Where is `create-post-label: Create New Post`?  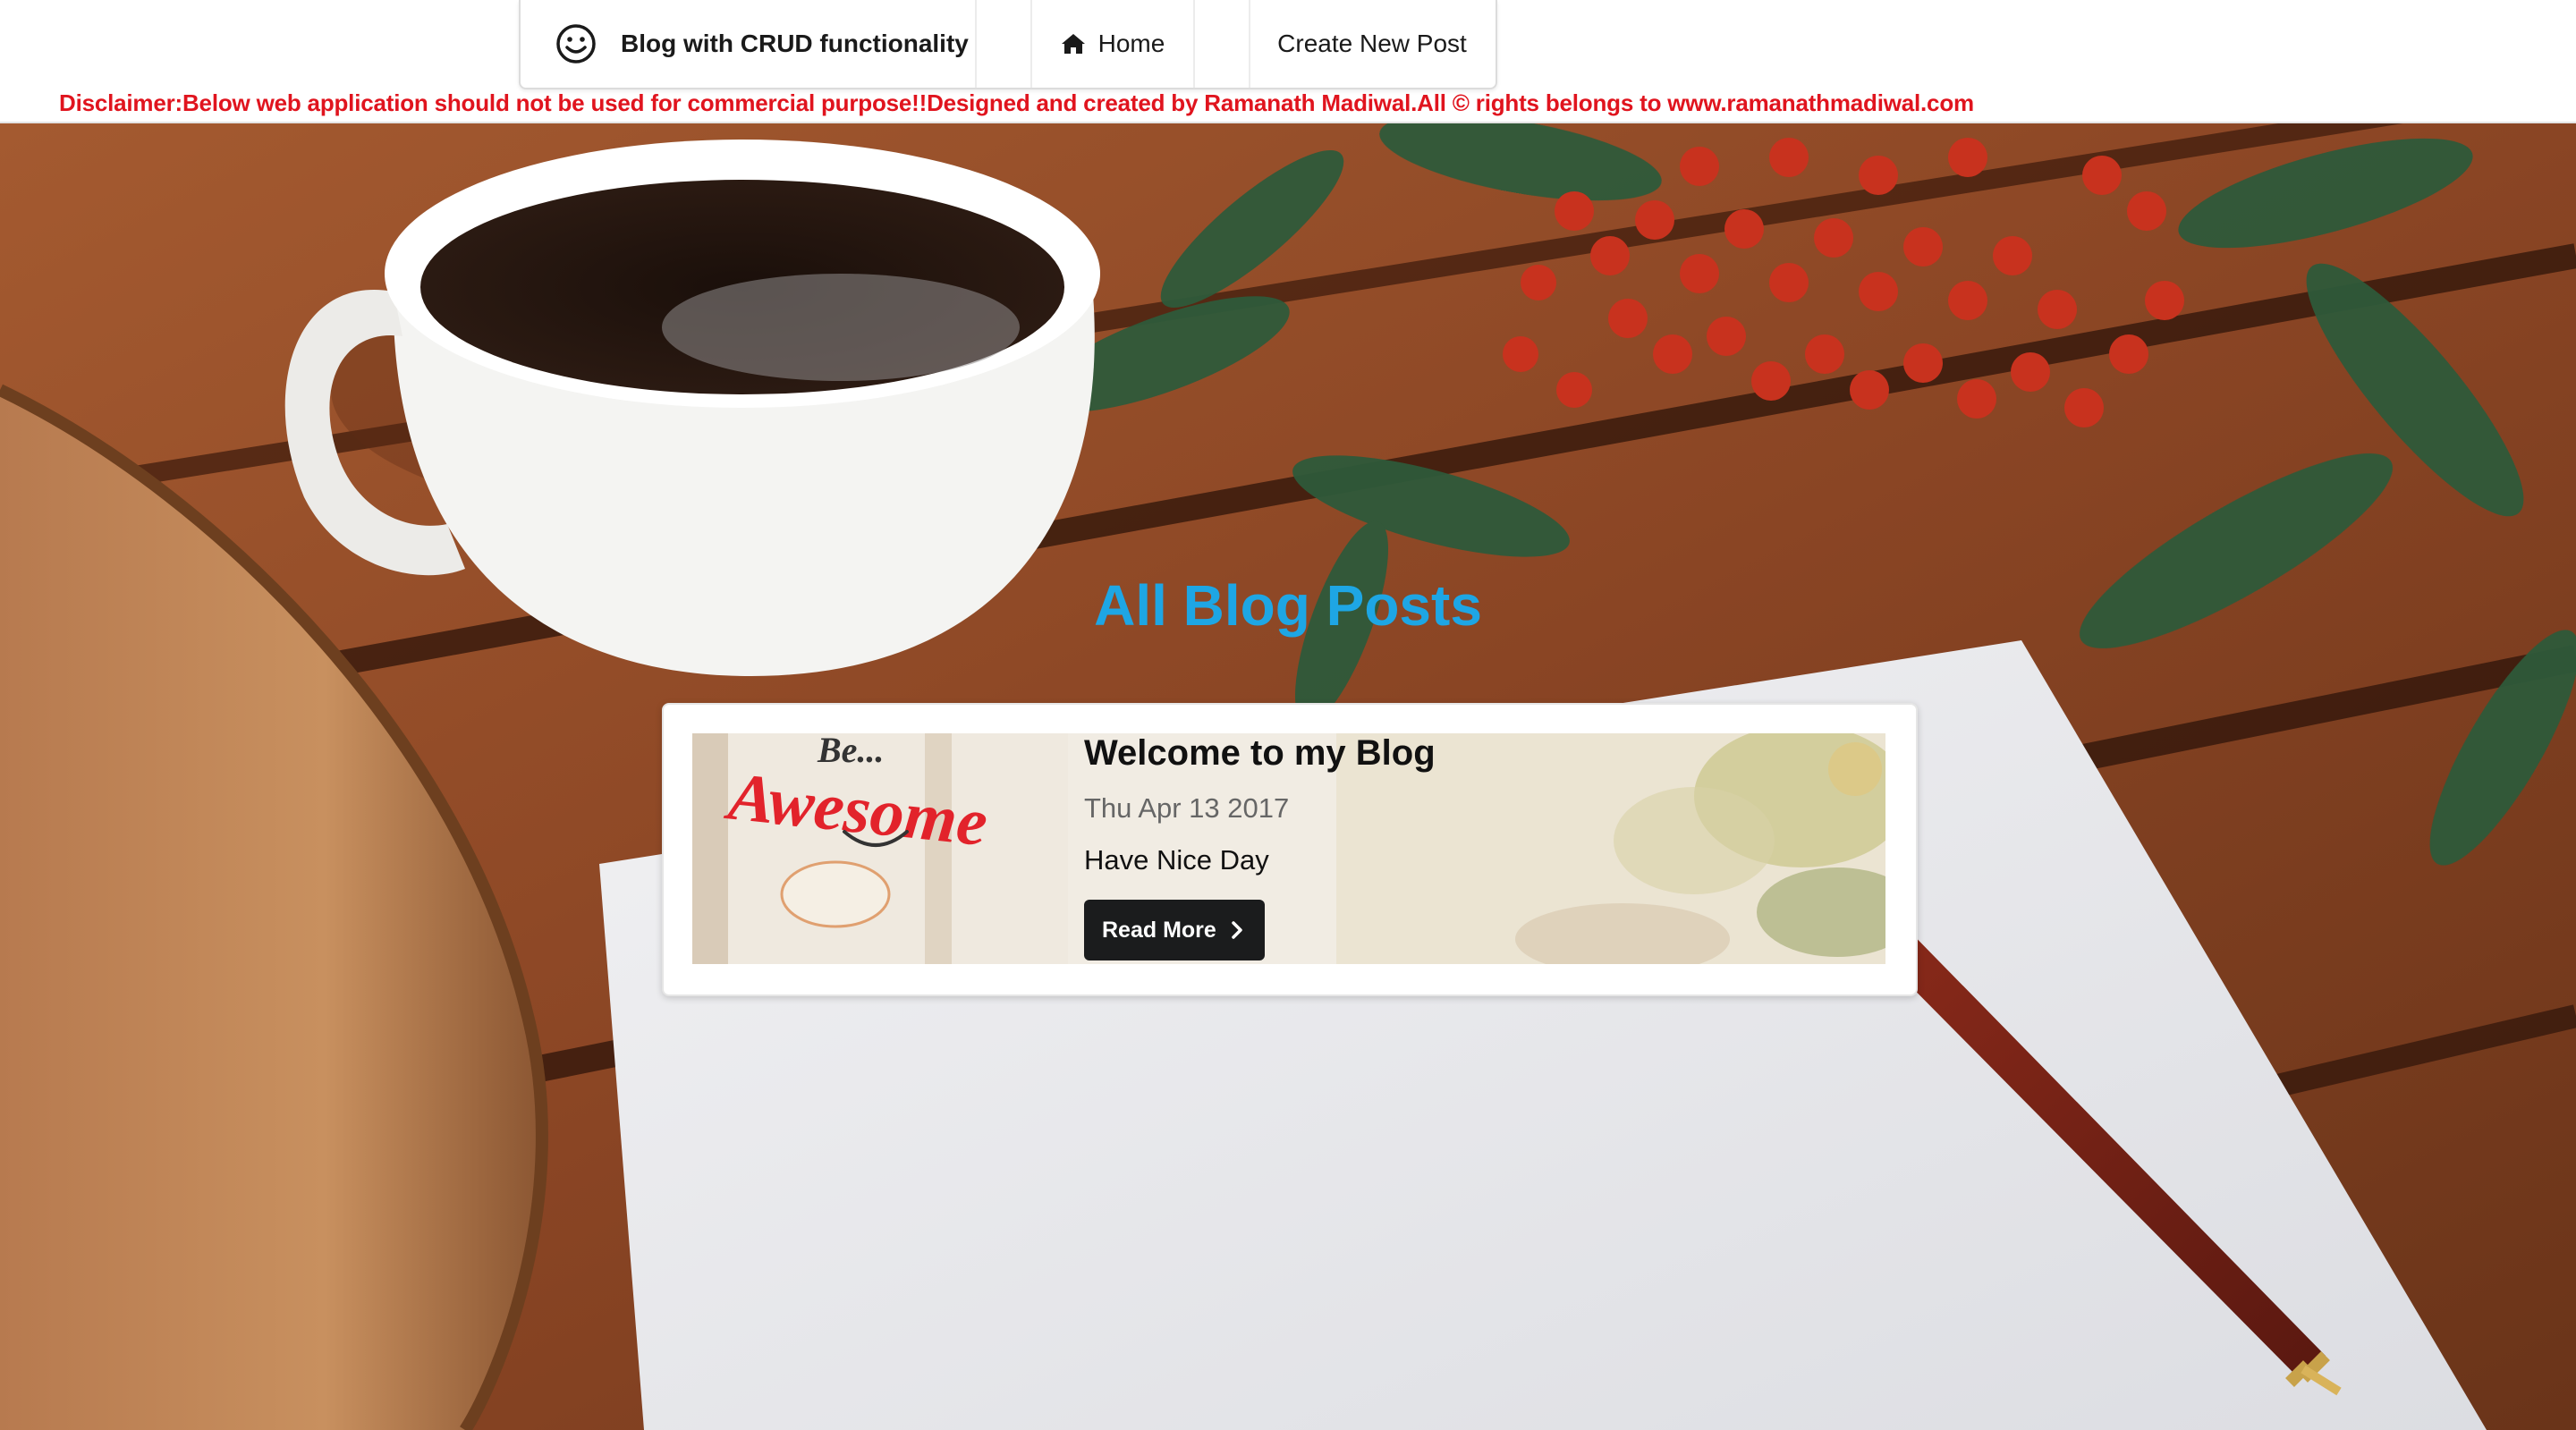 create-post-label: Create New Post is located at coordinates (1372, 43).